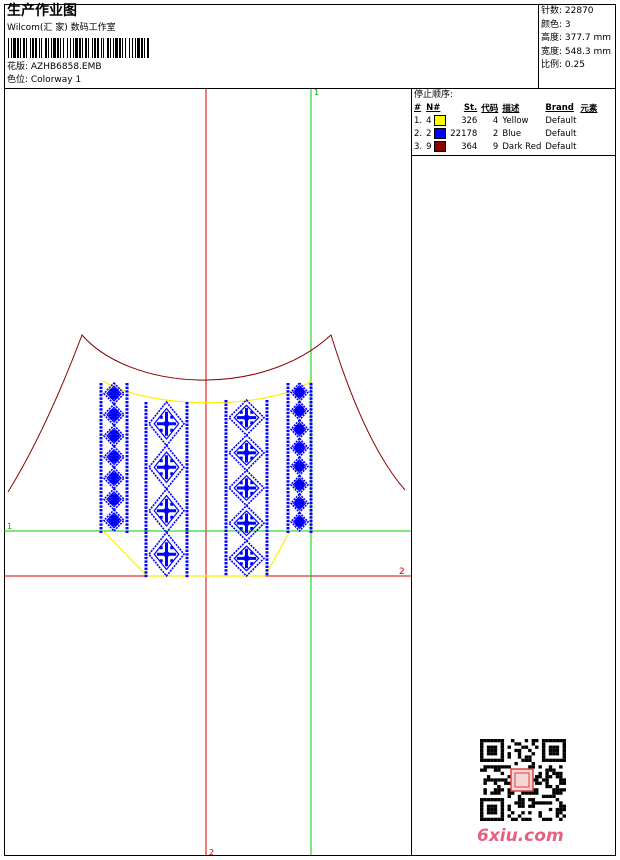 Image resolution: width=620 pixels, height=860 pixels. Describe the element at coordinates (520, 836) in the screenshot. I see `watermark-text: 6xiu.com` at that location.